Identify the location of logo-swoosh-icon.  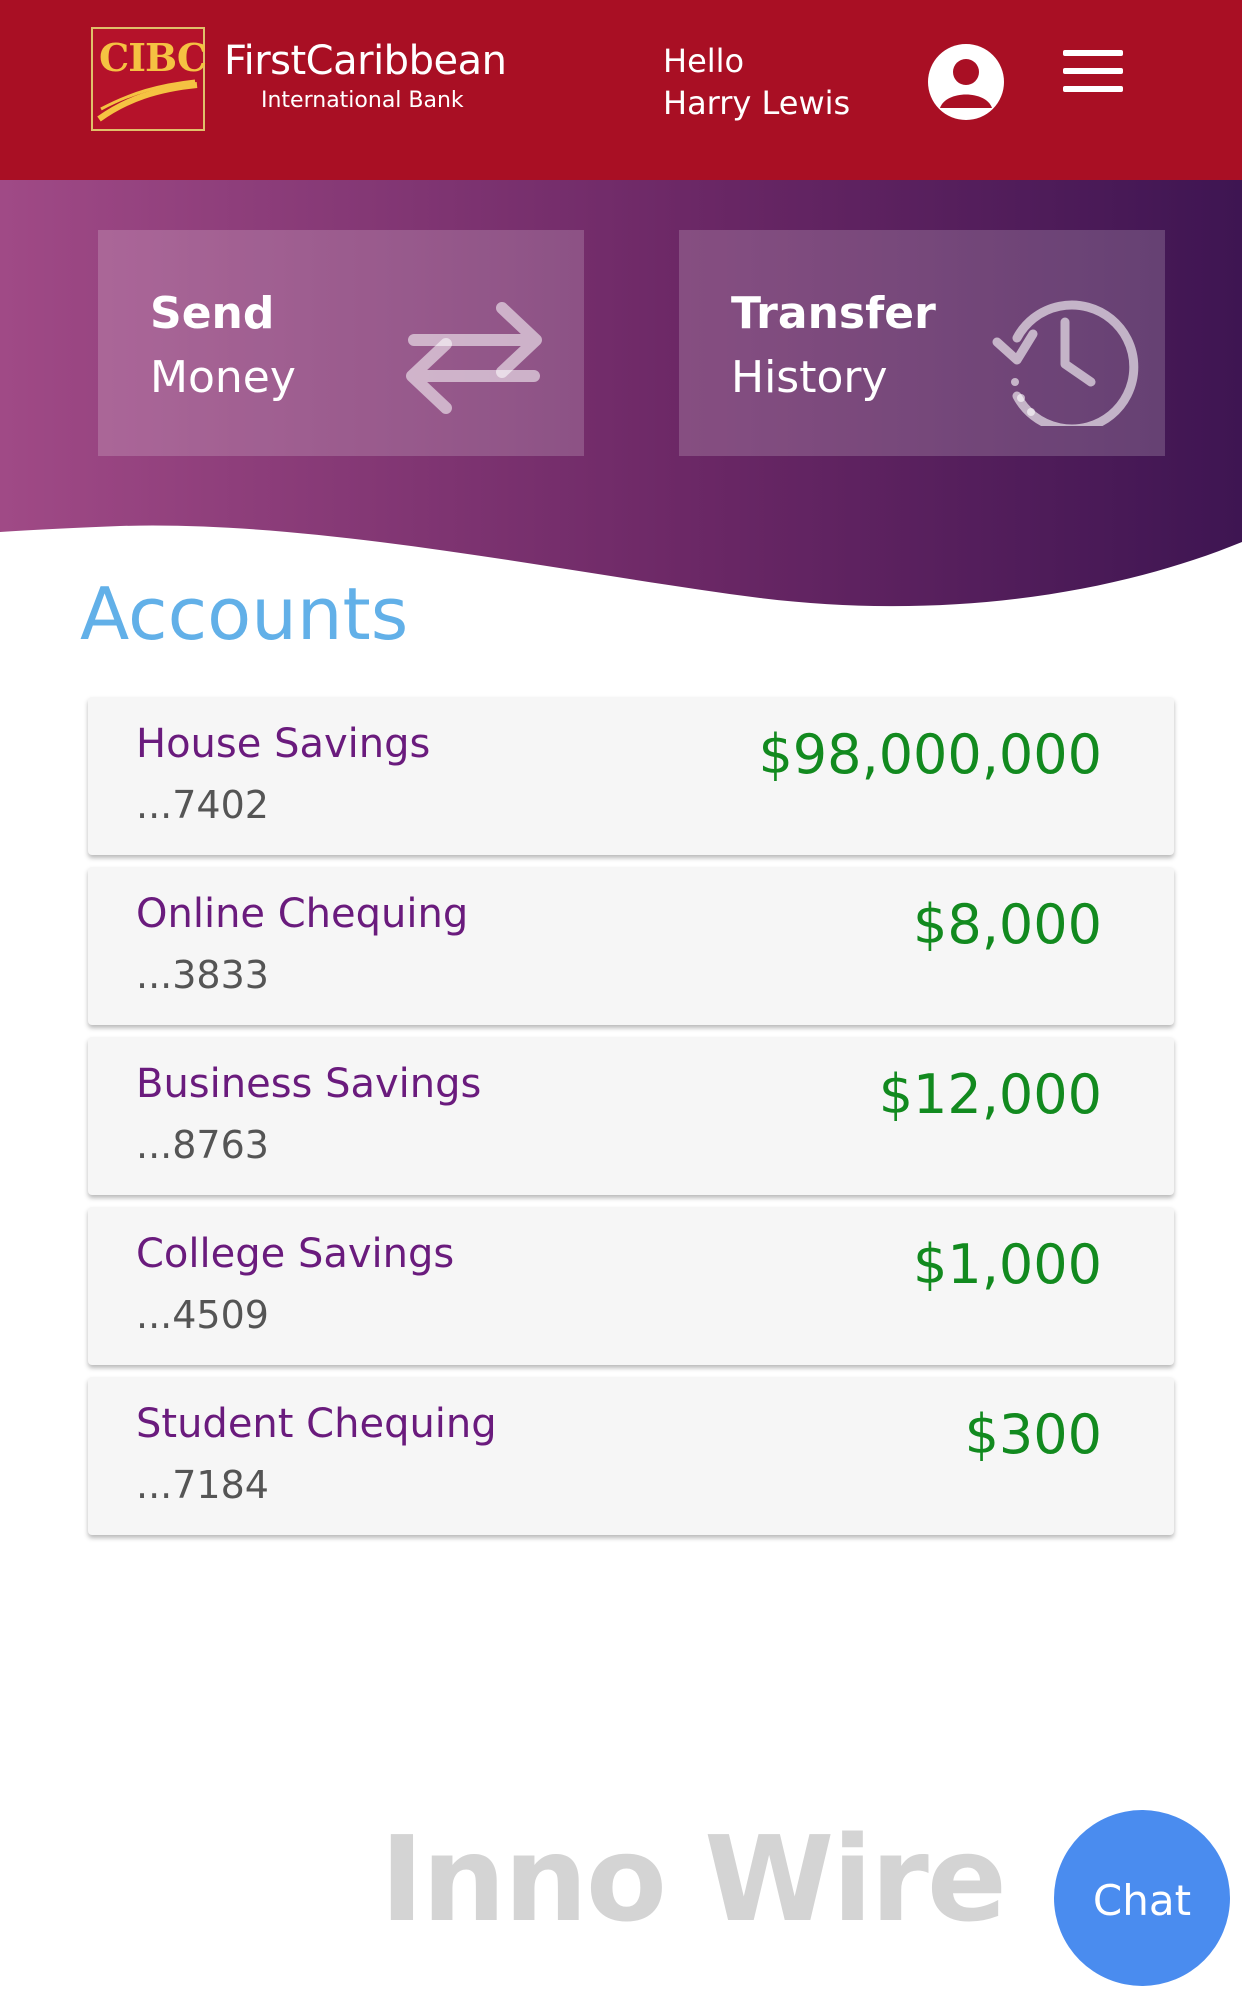
(147, 100).